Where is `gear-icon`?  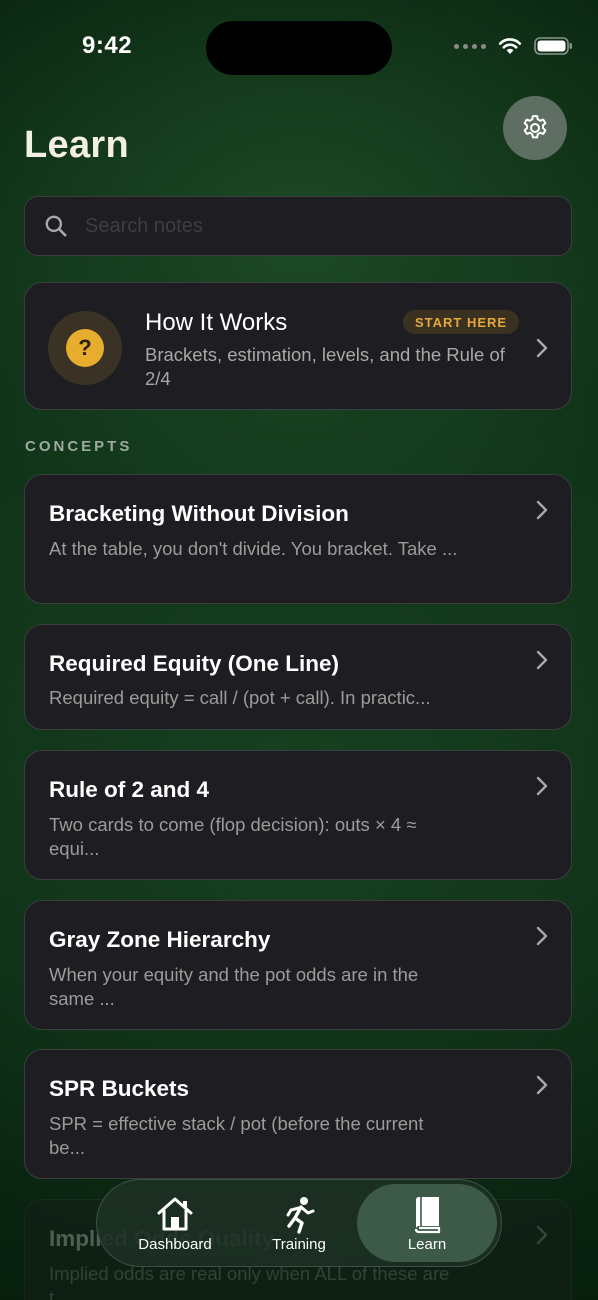 gear-icon is located at coordinates (535, 127).